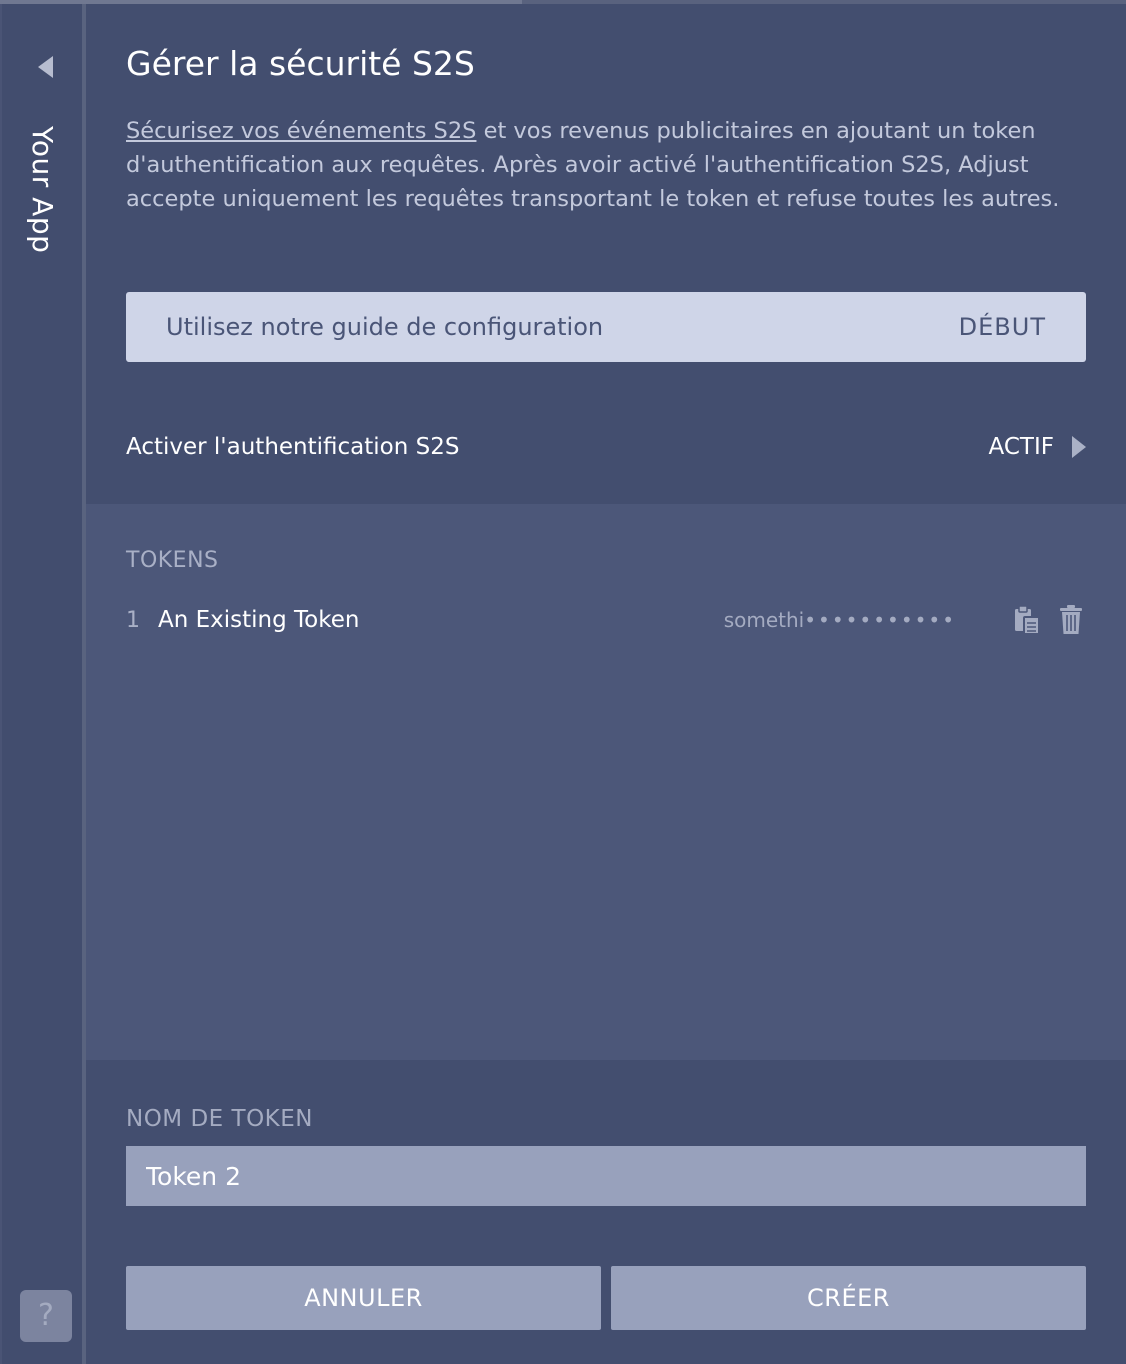 This screenshot has width=1126, height=1364. I want to click on create-button: CRÉER, so click(848, 1298).